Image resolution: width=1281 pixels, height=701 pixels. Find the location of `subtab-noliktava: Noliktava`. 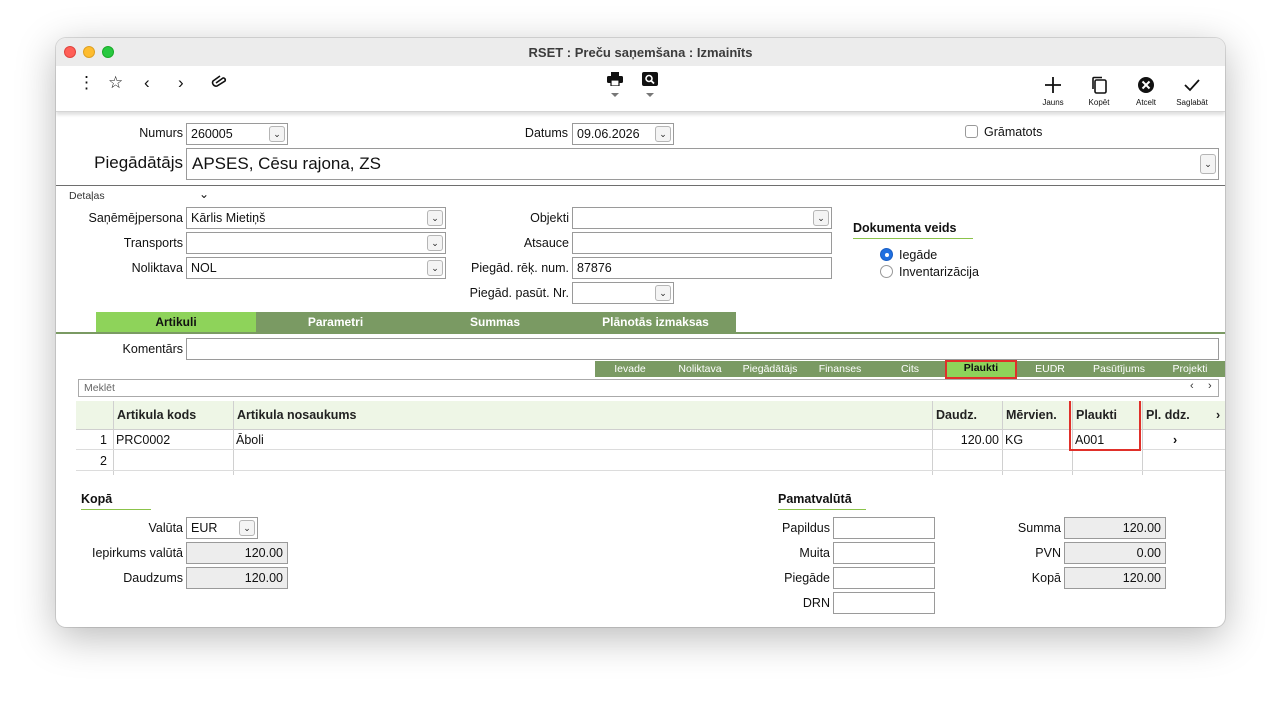

subtab-noliktava: Noliktava is located at coordinates (700, 369).